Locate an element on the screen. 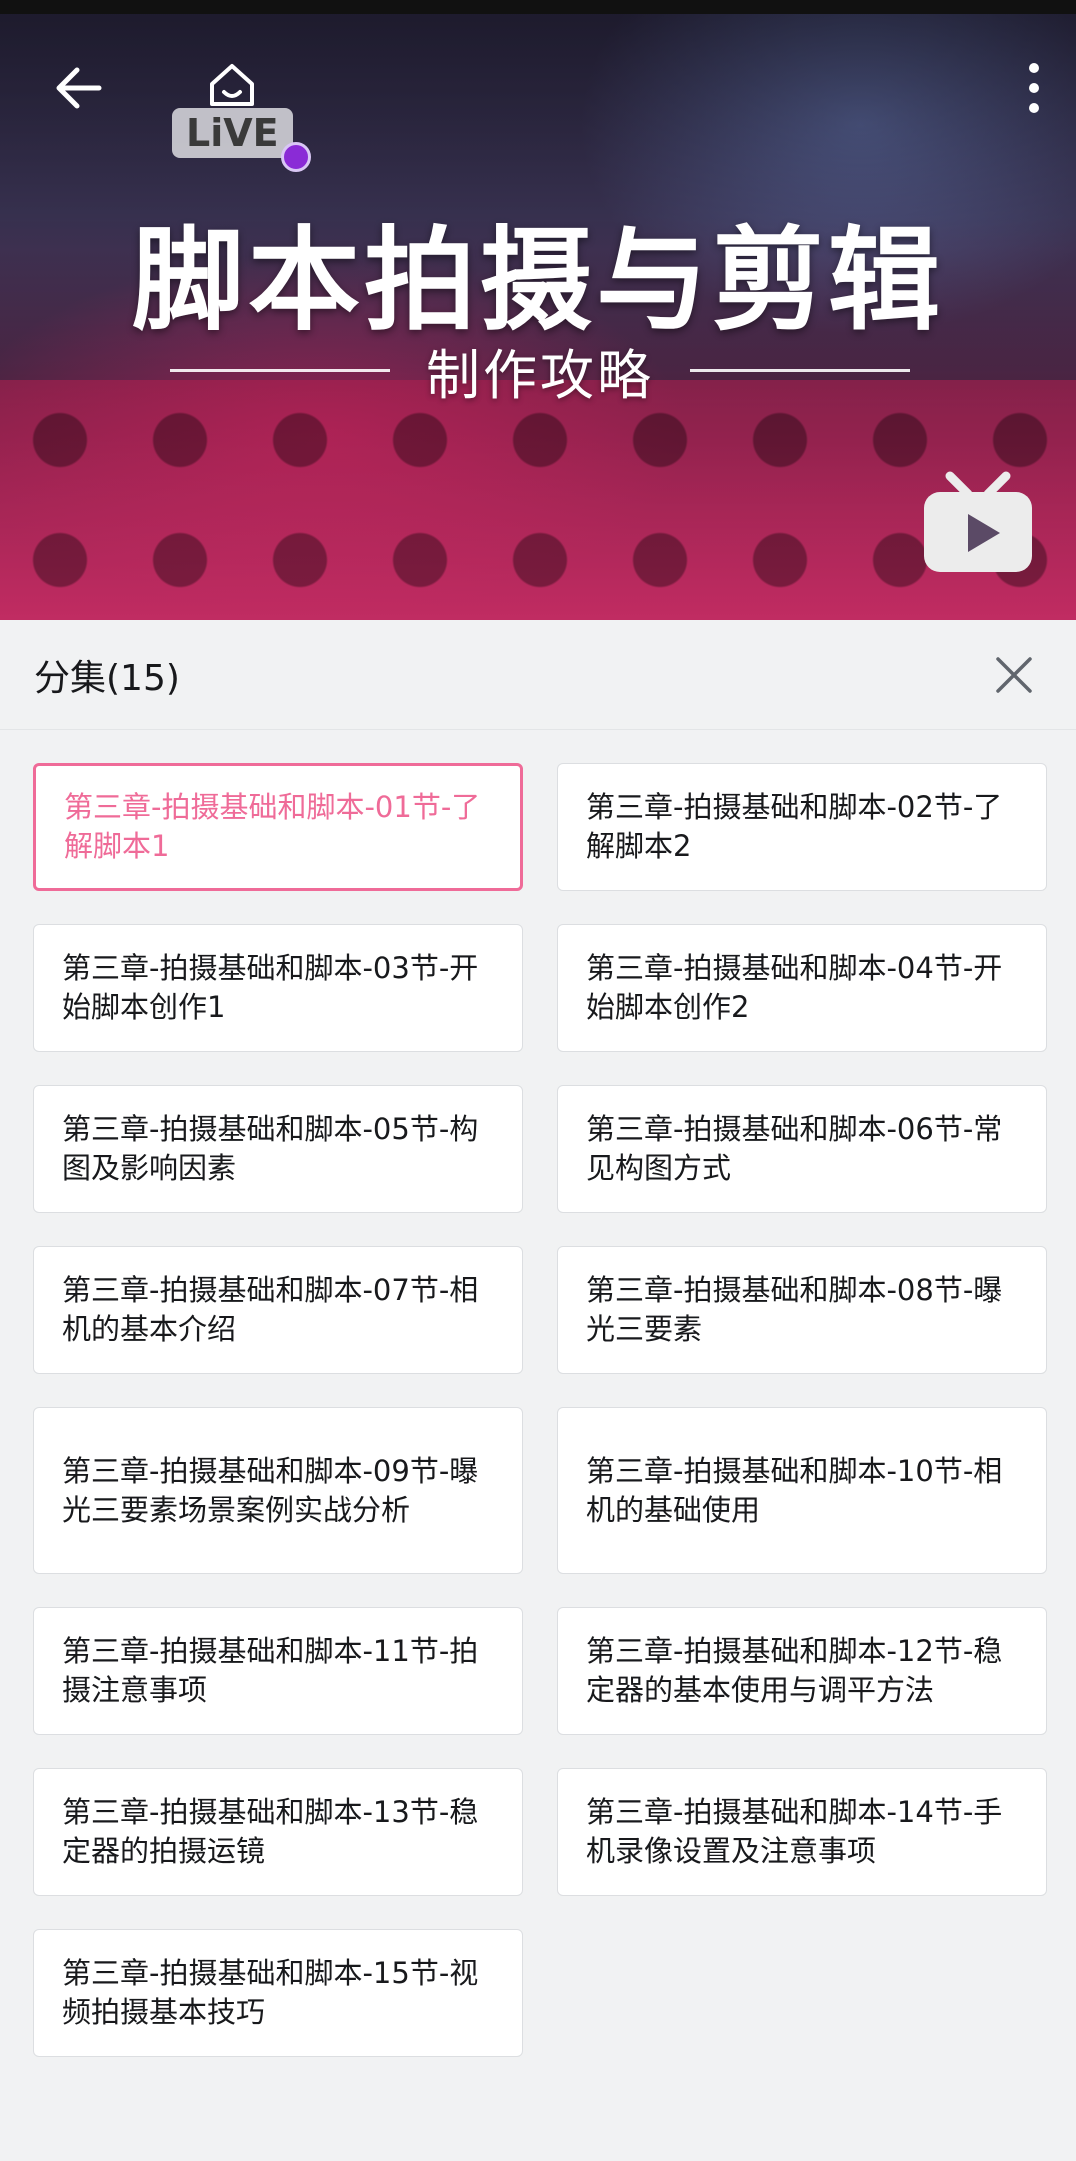 This screenshot has height=2161, width=1076. close-button is located at coordinates (1014, 675).